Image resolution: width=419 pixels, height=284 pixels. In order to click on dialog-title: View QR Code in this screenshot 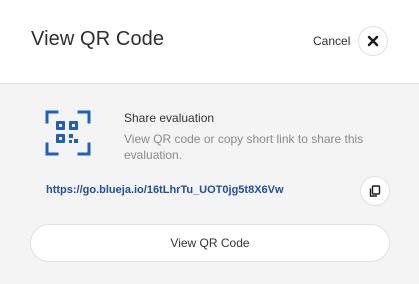, I will do `click(98, 39)`.